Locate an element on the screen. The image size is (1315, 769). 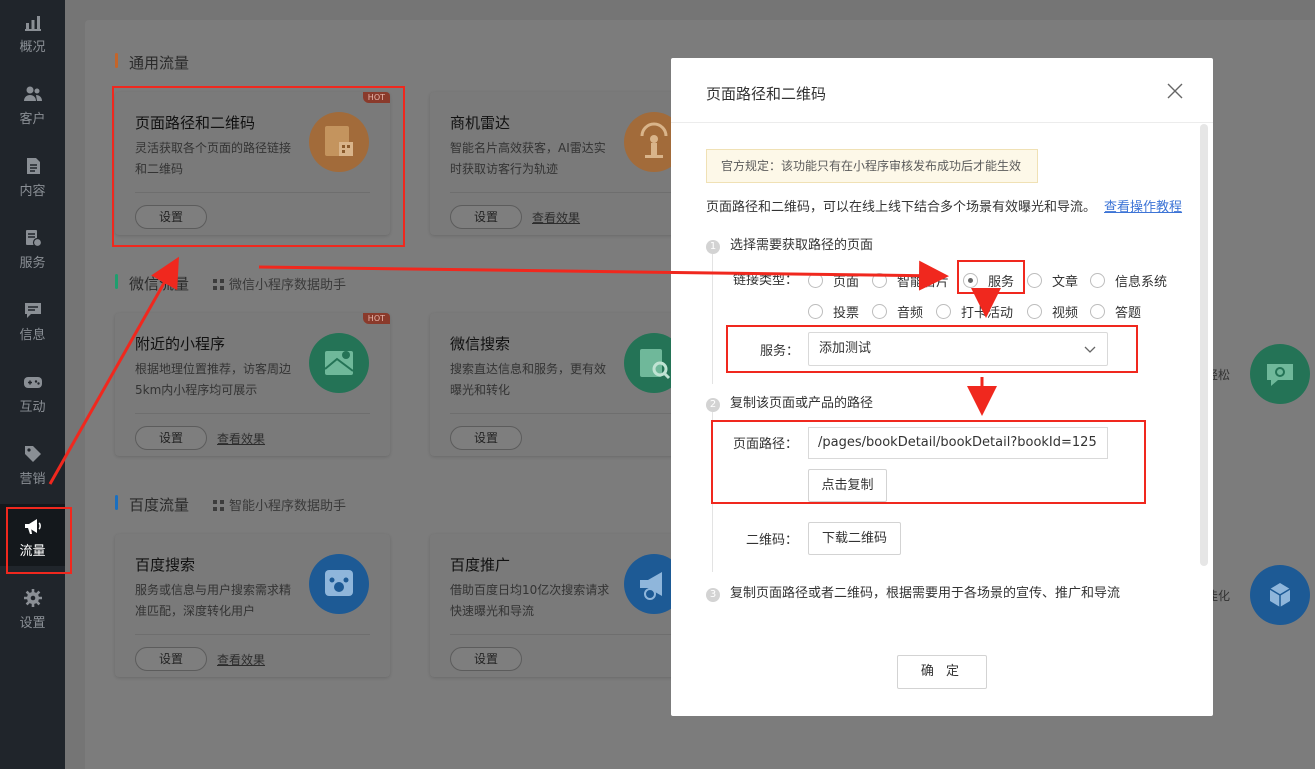
tag-icon is located at coordinates (32, 454).